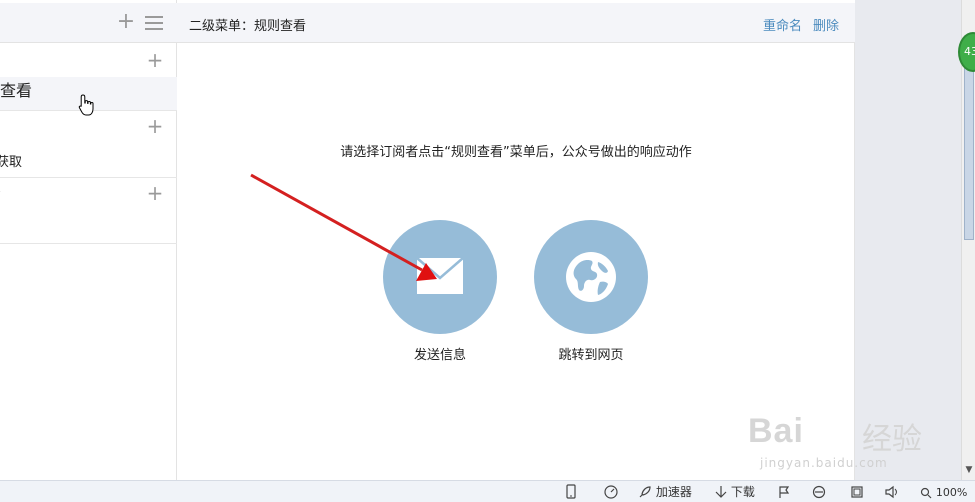  What do you see at coordinates (968, 240) in the screenshot?
I see `vertical-scrollbar: ▼` at bounding box center [968, 240].